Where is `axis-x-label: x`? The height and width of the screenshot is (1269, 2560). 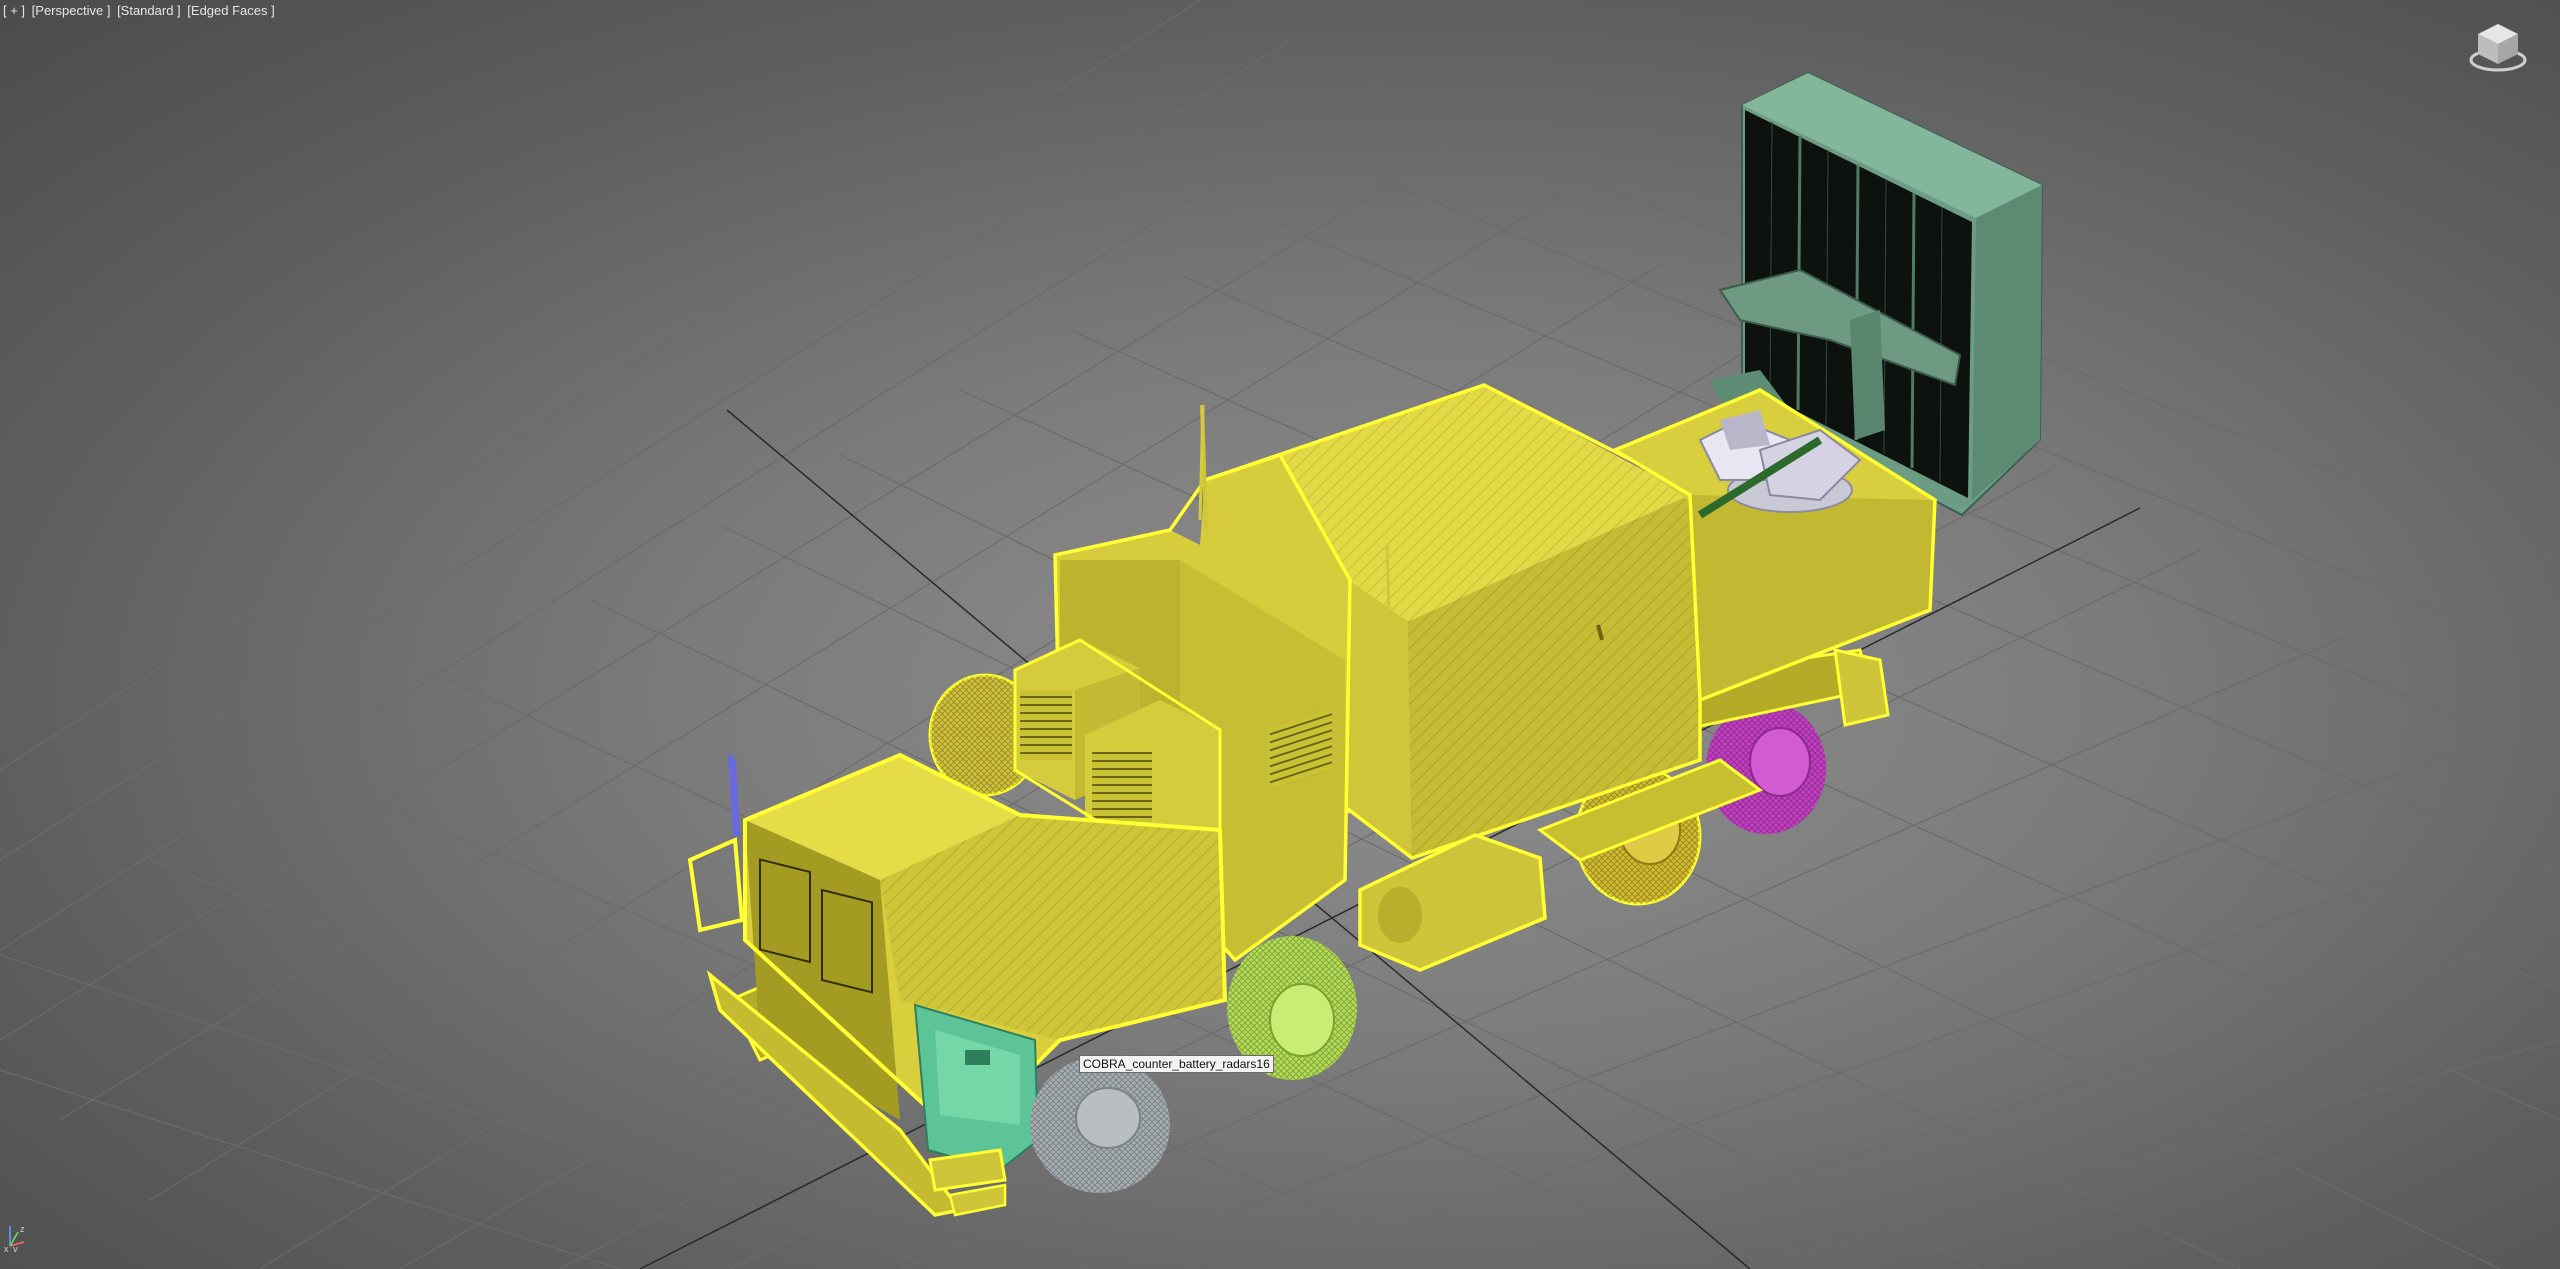
axis-x-label: x is located at coordinates (6, 1248).